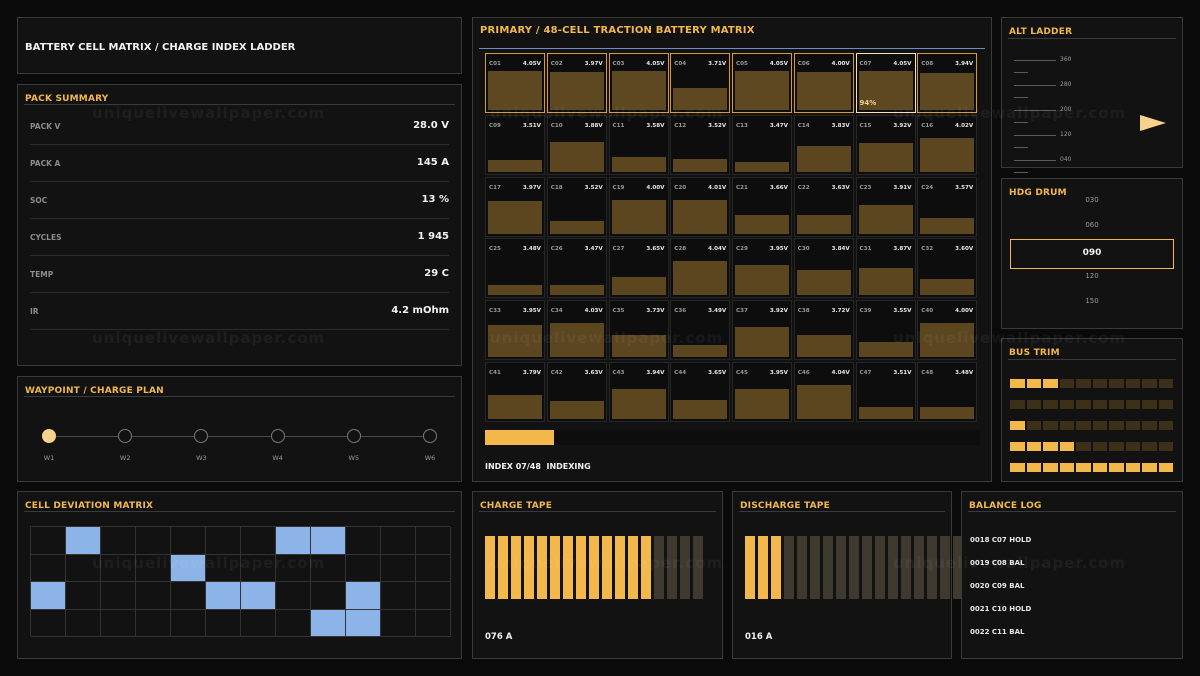  What do you see at coordinates (885, 144) in the screenshot?
I see `battery-cell: C15 3.92V` at bounding box center [885, 144].